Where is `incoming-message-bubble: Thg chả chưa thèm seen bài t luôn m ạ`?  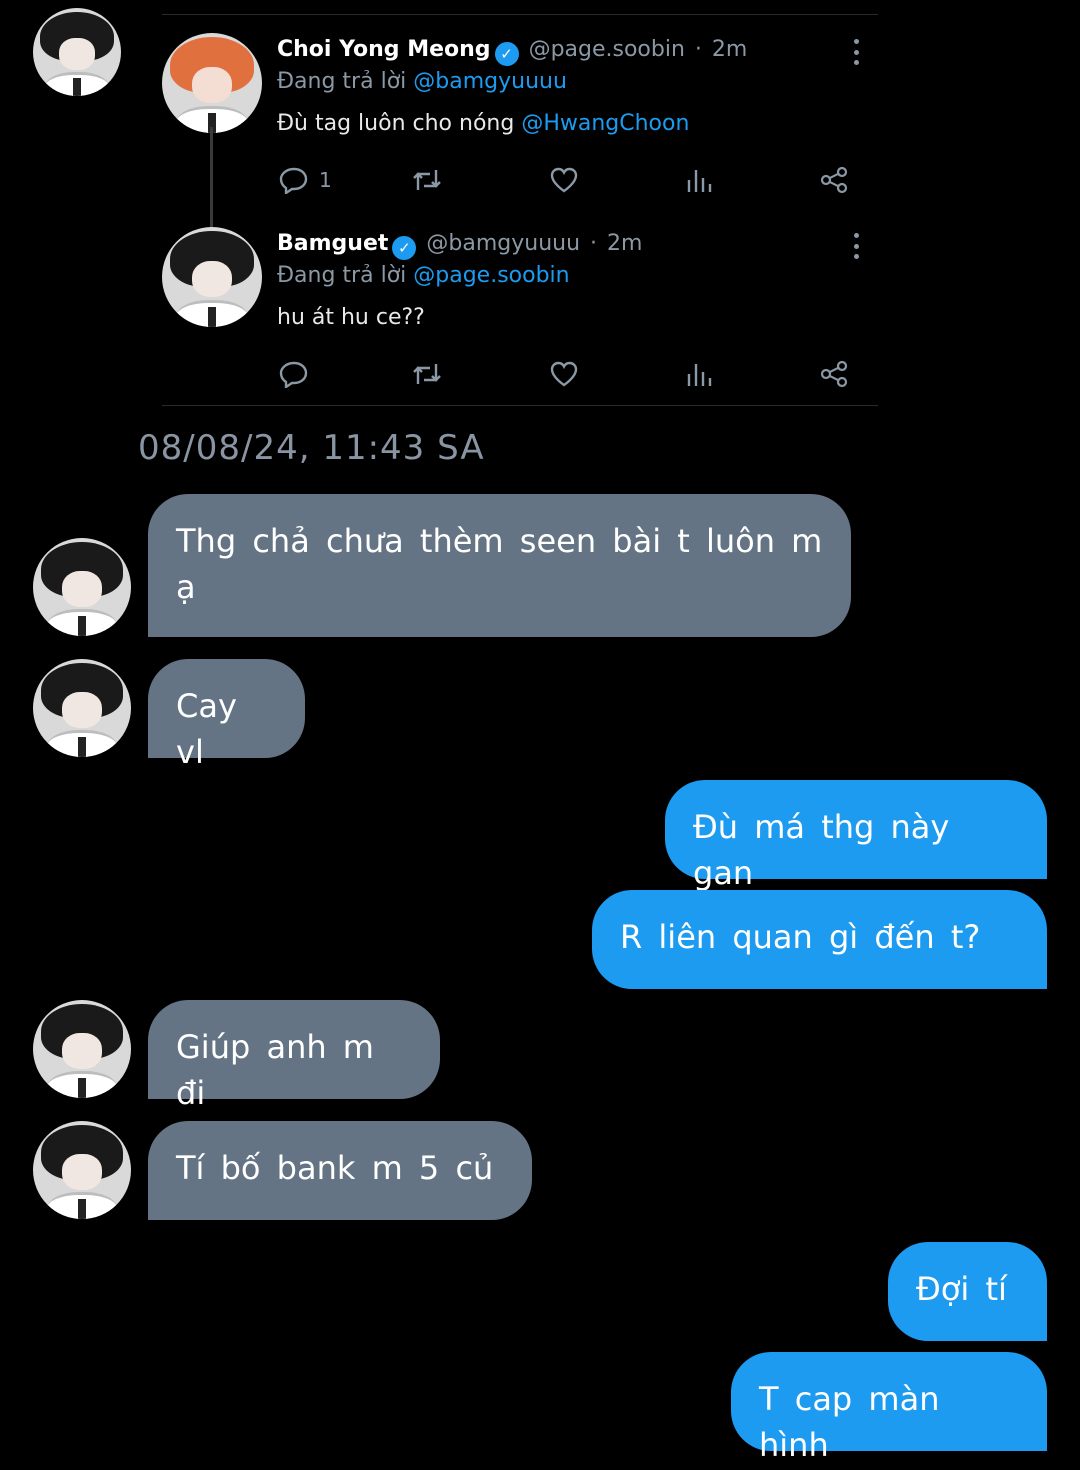
incoming-message-bubble: Thg chả chưa thèm seen bài t luôn m ạ is located at coordinates (499, 565).